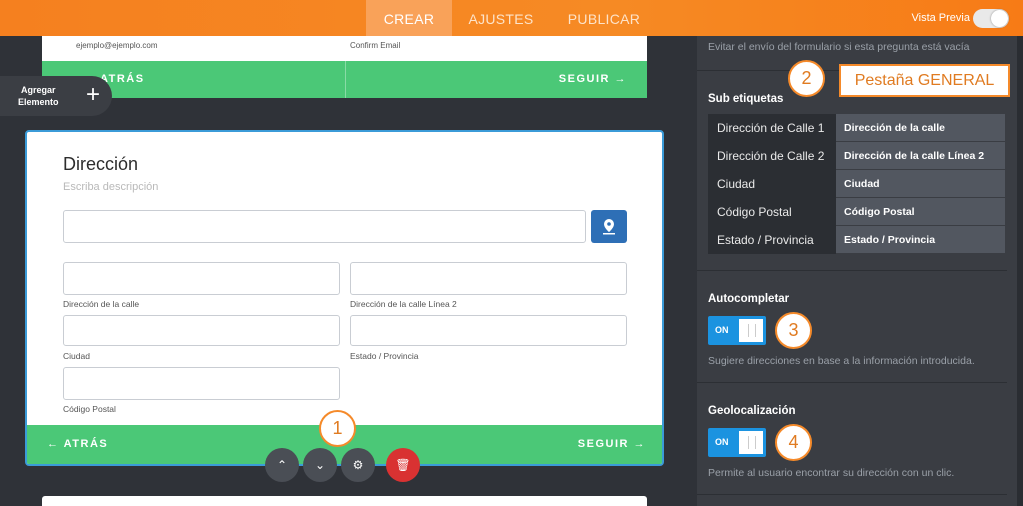  I want to click on sublabel-value-input: Código Postal, so click(920, 212).